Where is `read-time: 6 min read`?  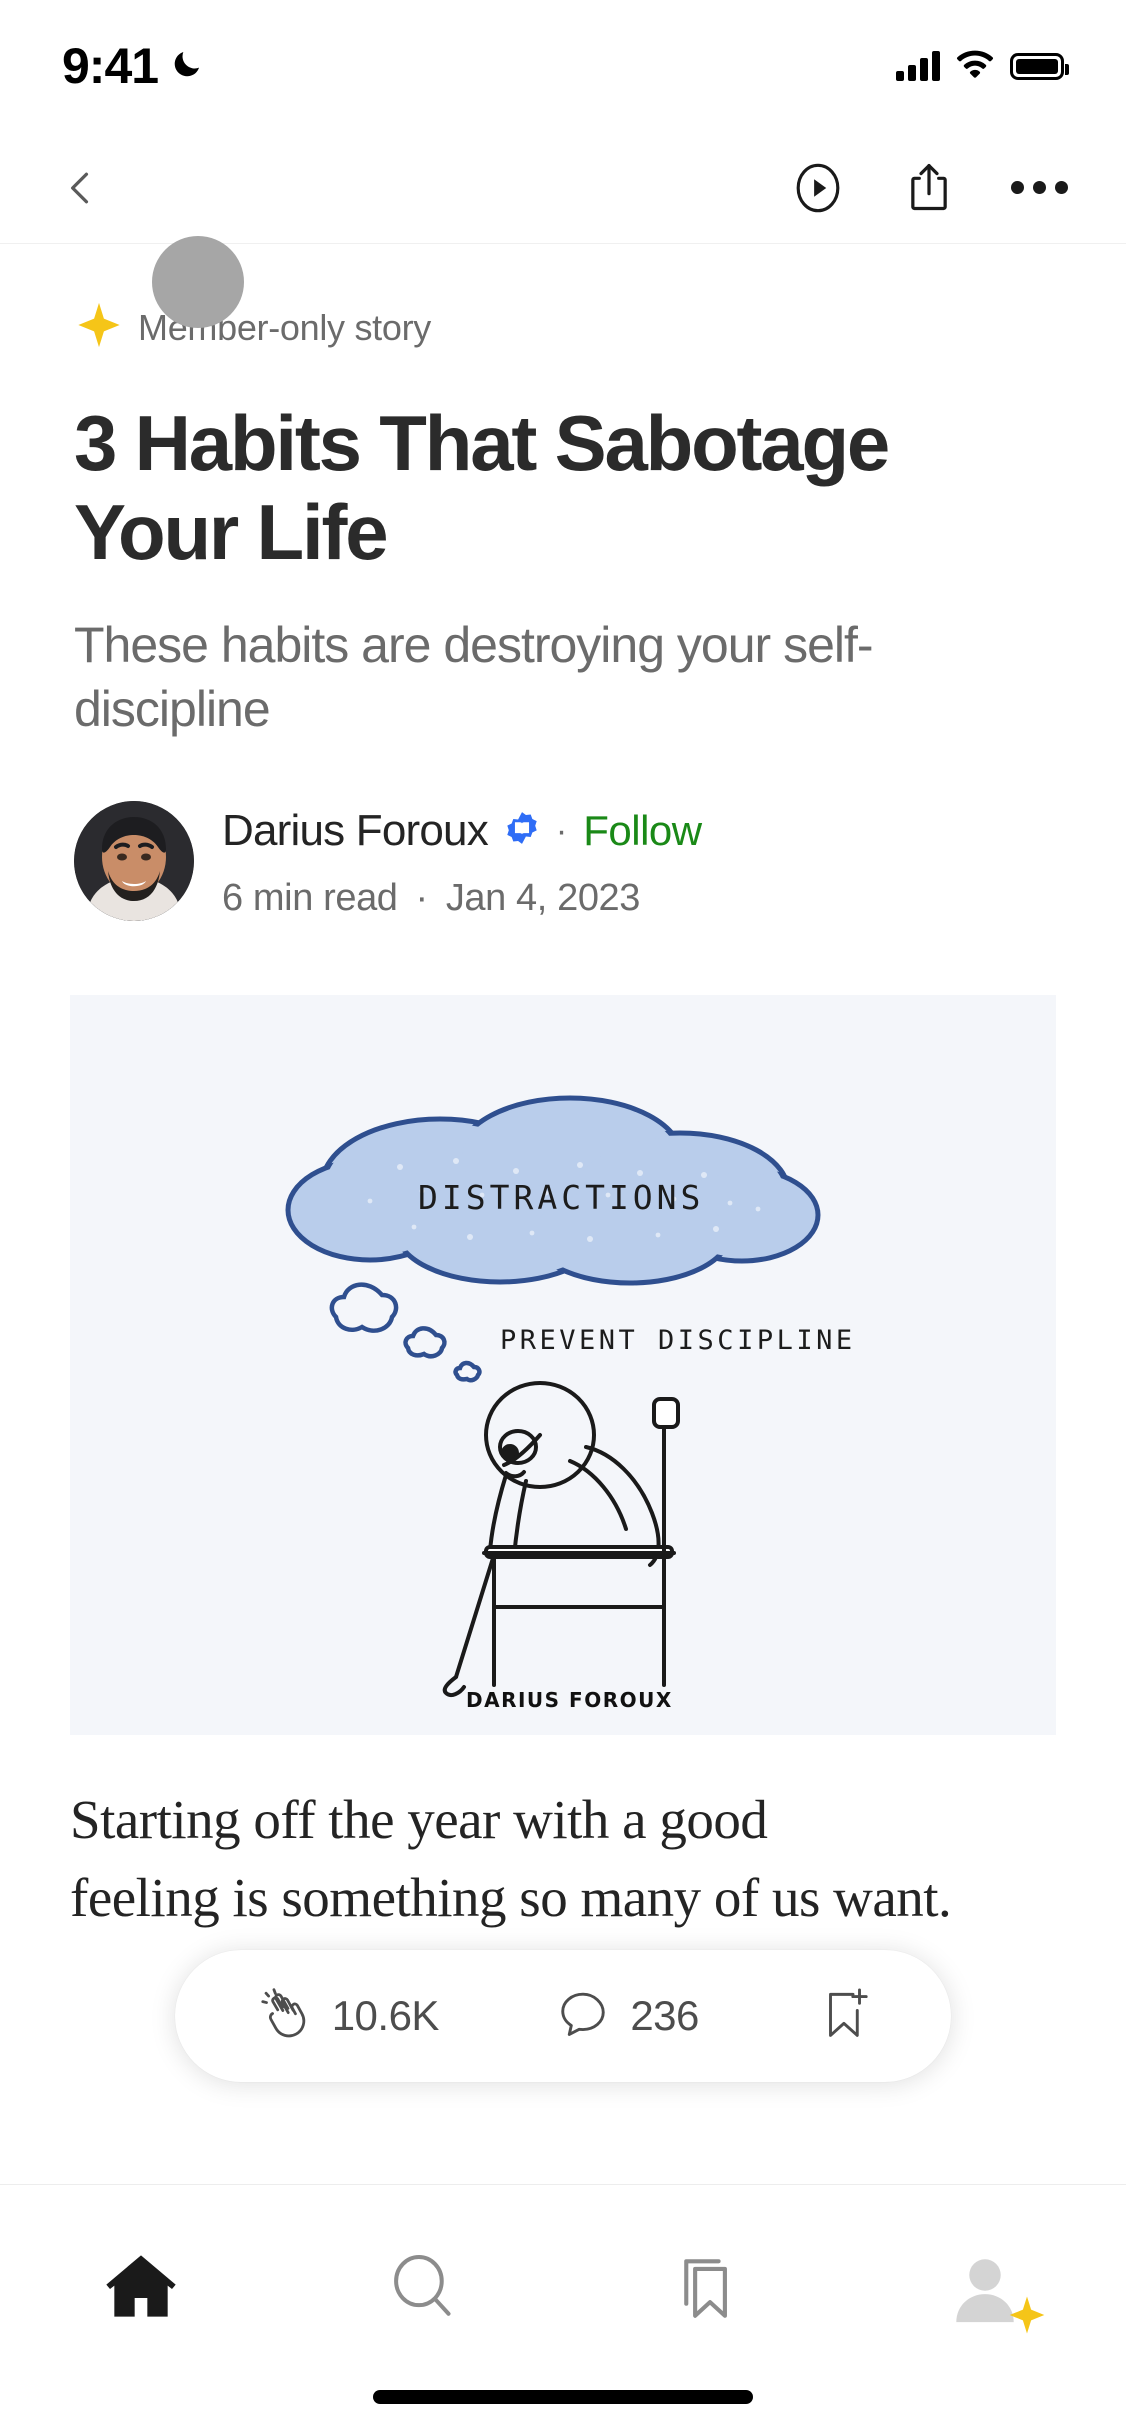 read-time: 6 min read is located at coordinates (310, 897).